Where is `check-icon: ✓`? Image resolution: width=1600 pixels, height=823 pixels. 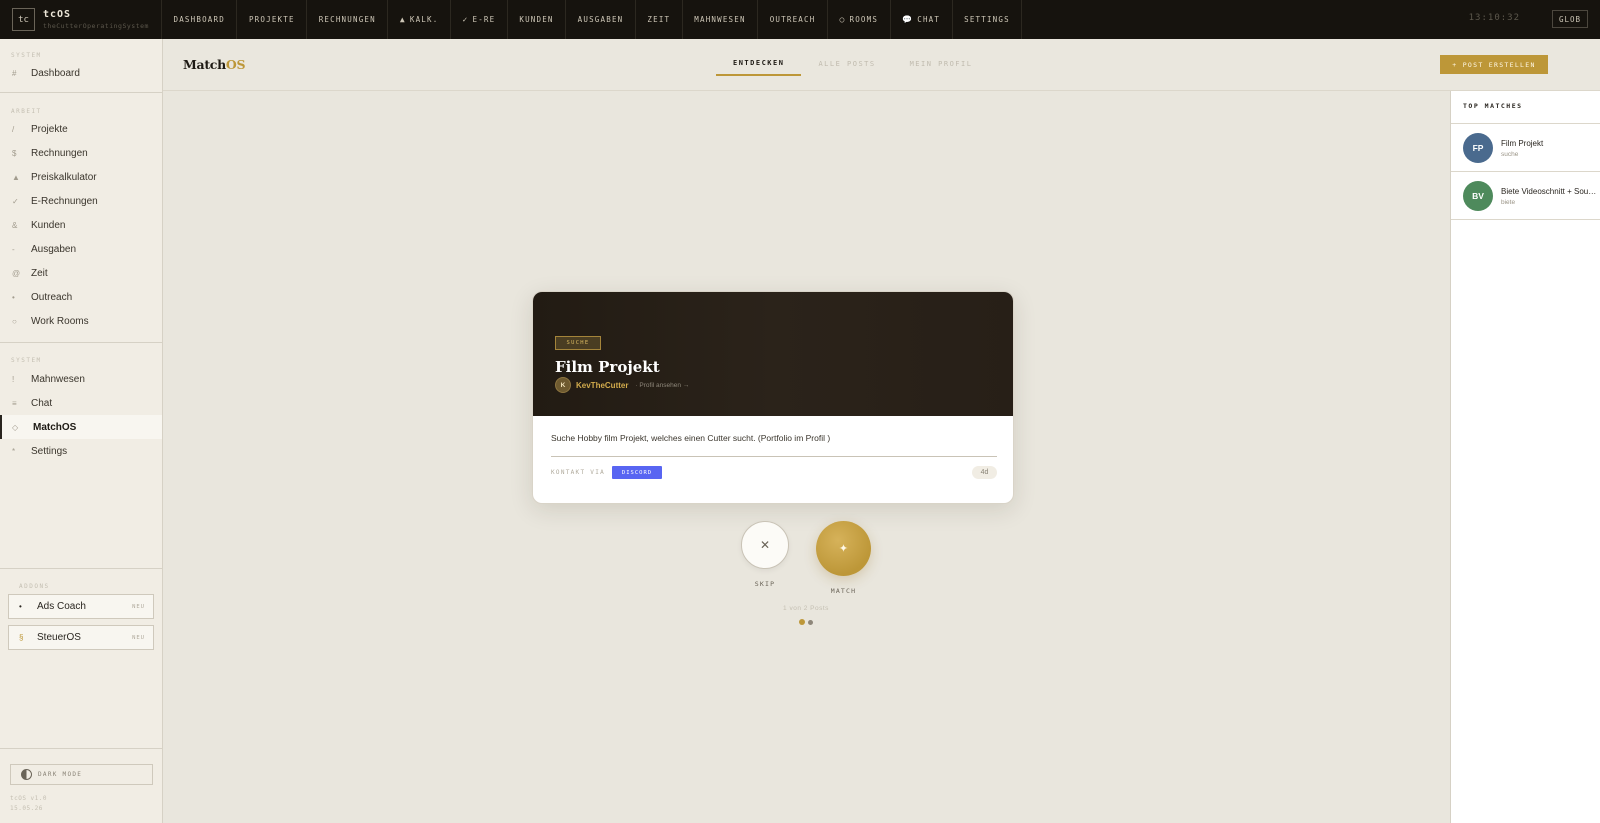 check-icon: ✓ is located at coordinates (465, 19).